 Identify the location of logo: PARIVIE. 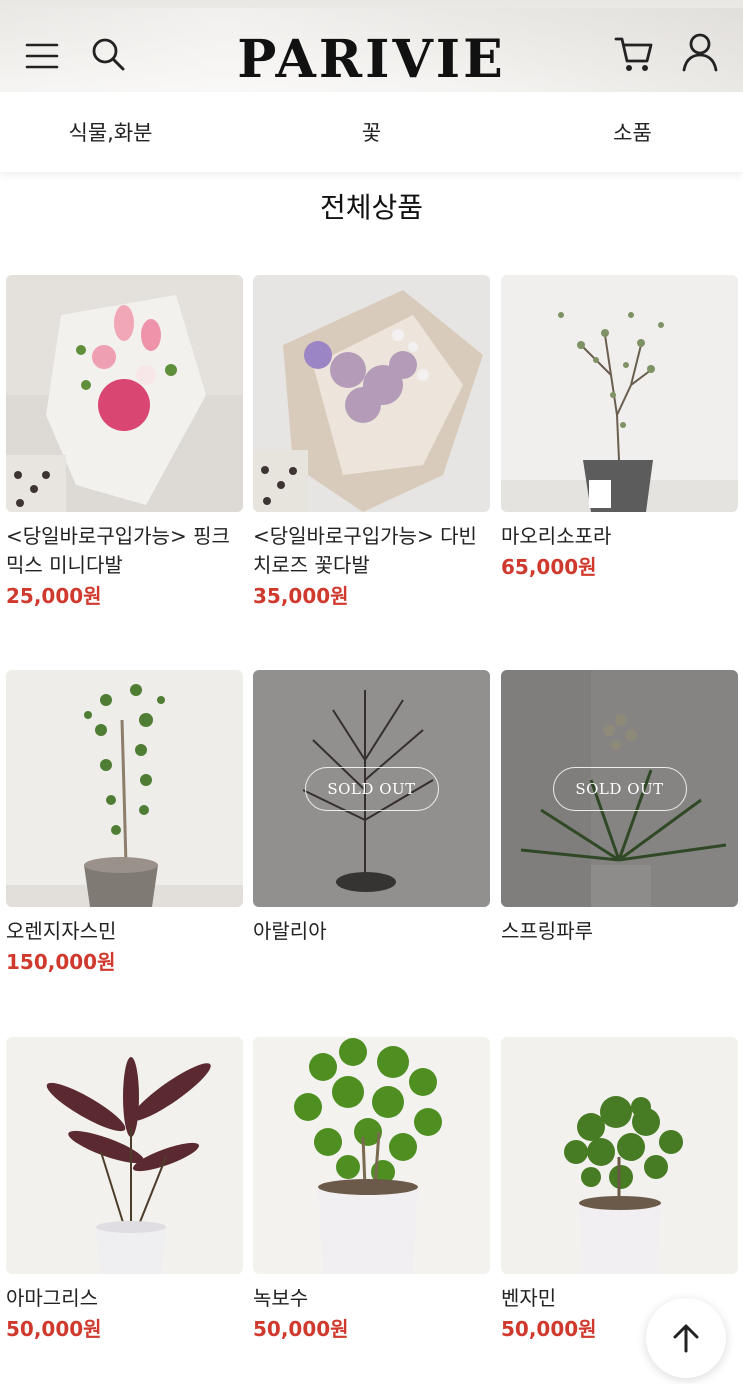
(371, 59).